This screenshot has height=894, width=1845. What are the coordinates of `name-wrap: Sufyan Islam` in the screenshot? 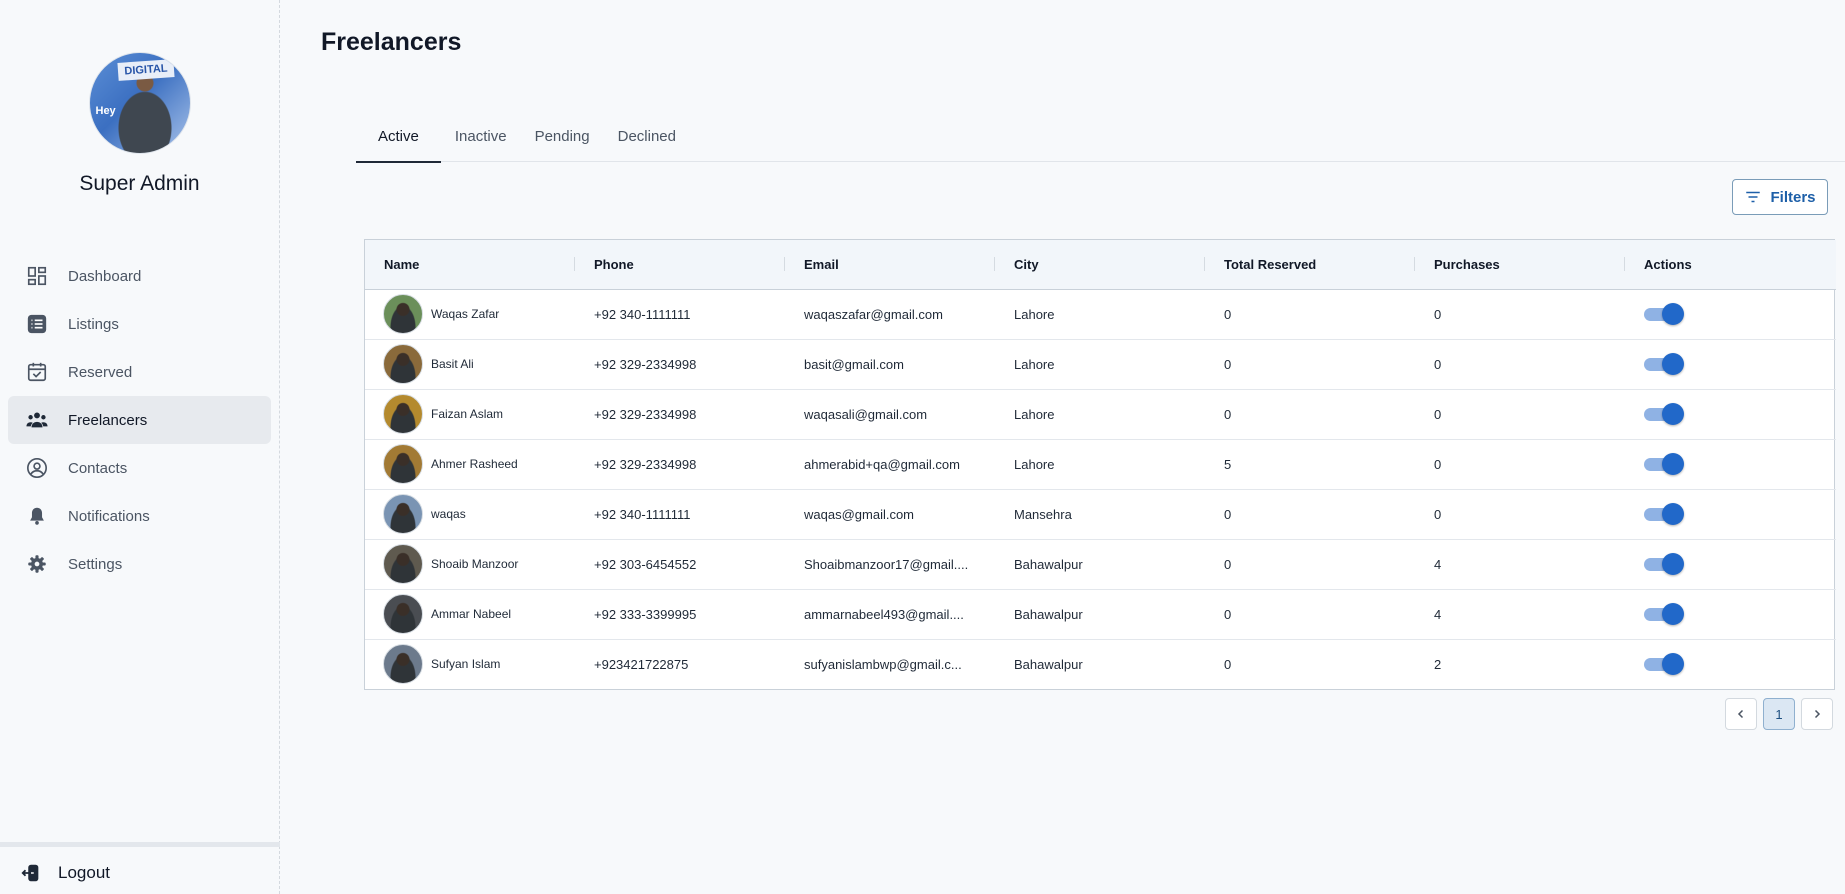 It's located at (479, 664).